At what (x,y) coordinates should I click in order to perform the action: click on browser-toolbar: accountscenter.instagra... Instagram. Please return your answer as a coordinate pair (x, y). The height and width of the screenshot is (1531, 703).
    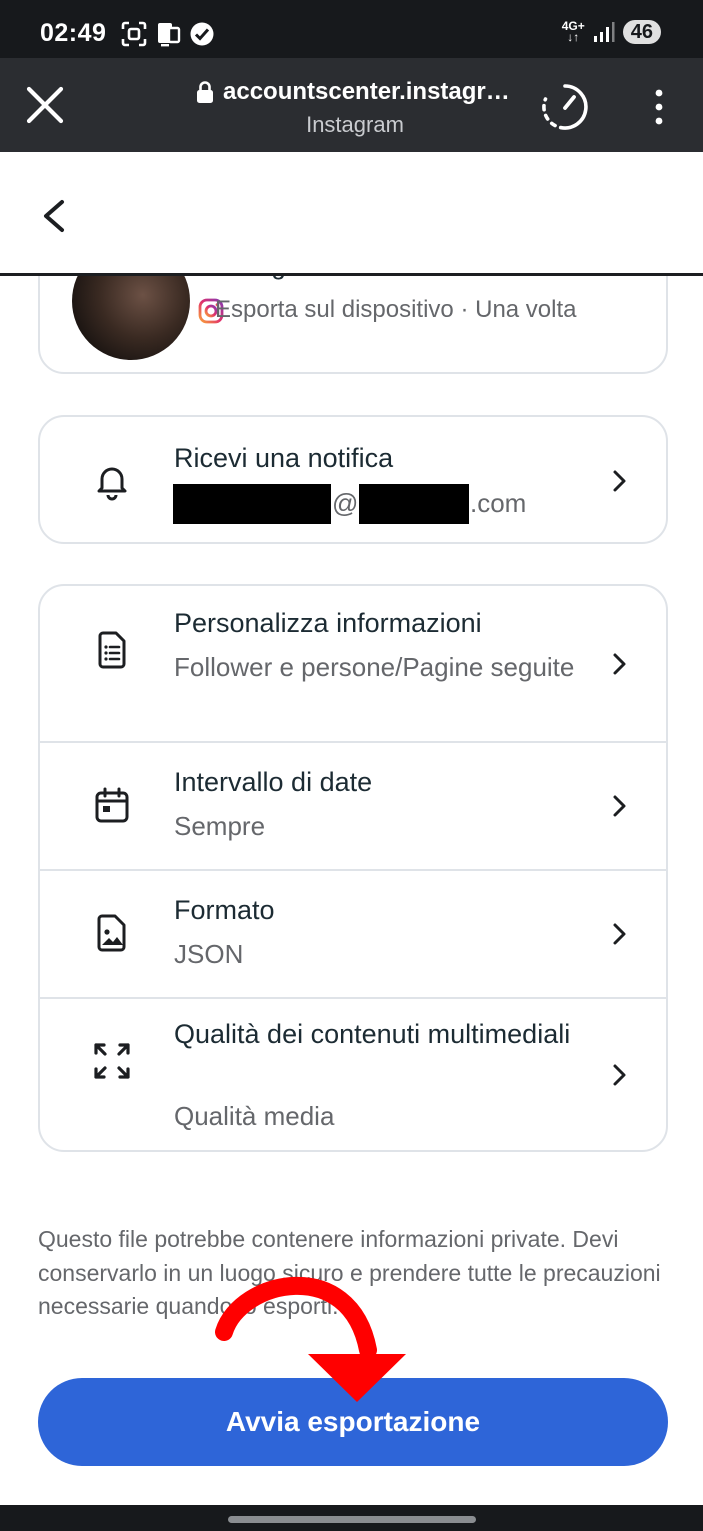
    Looking at the image, I should click on (351, 105).